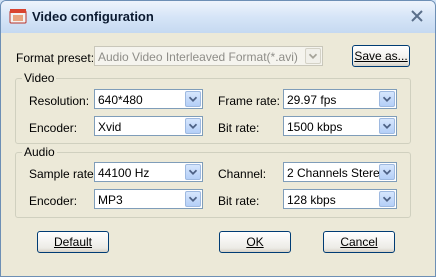  What do you see at coordinates (417, 16) in the screenshot?
I see `close-icon` at bounding box center [417, 16].